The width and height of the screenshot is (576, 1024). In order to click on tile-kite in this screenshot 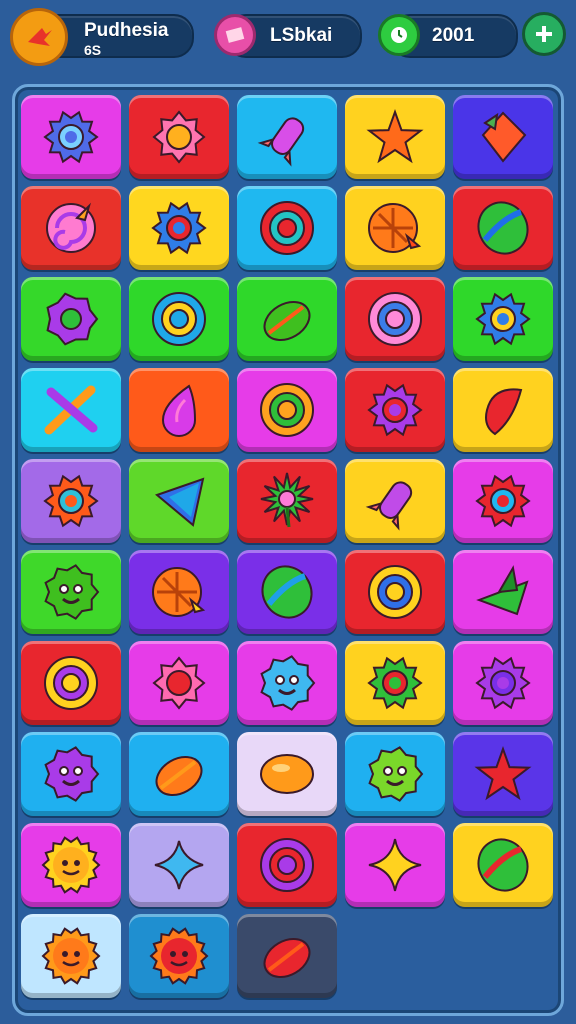, I will do `click(503, 137)`.